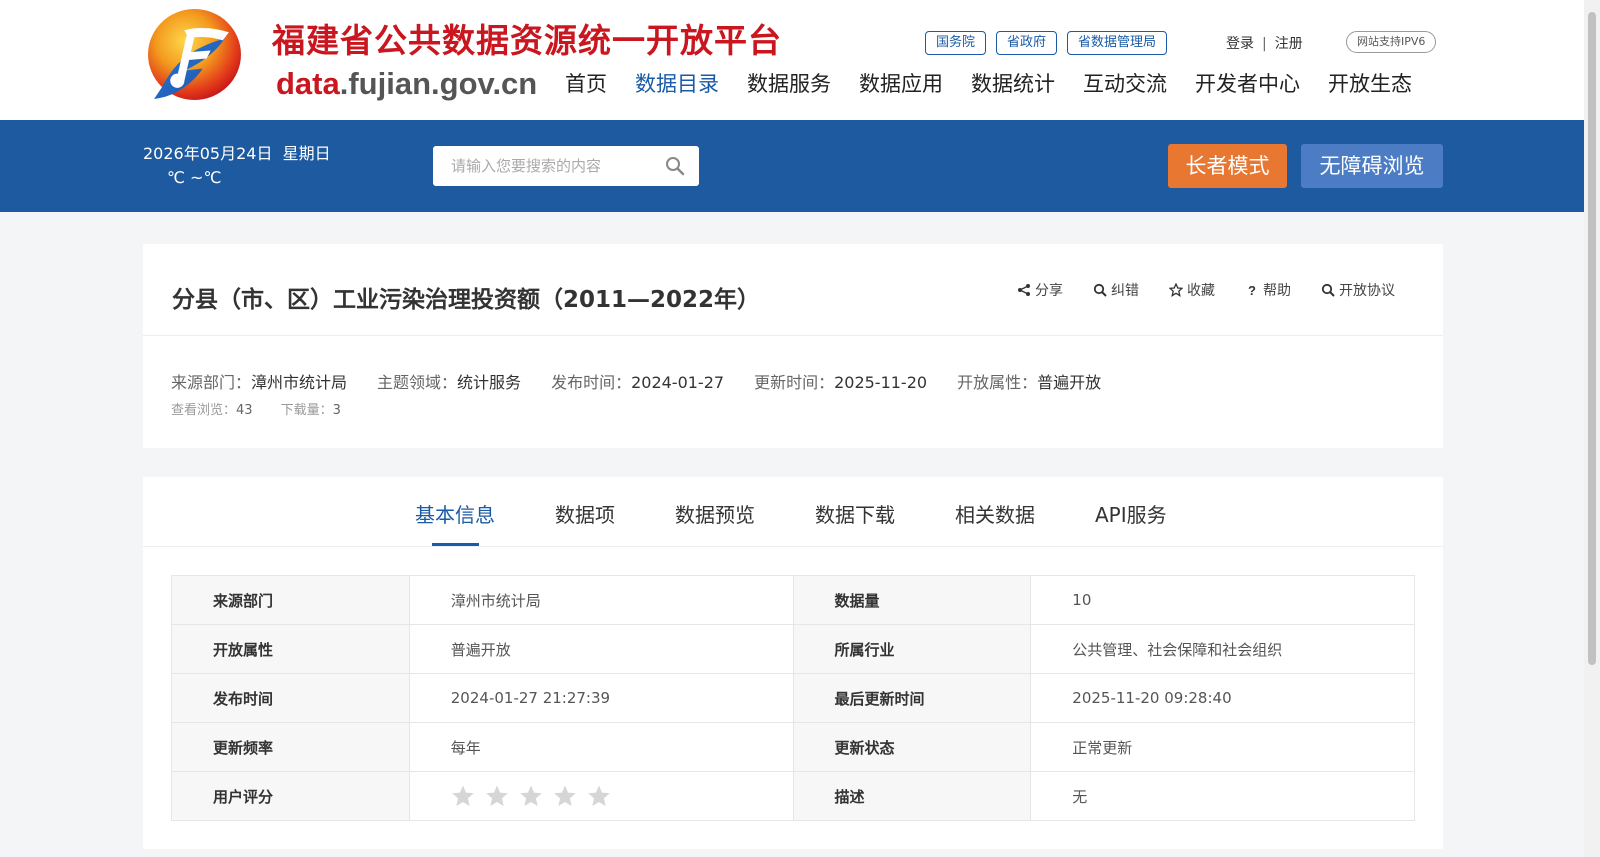 This screenshot has height=857, width=1600. I want to click on tab-data-download: 数据下载, so click(855, 513).